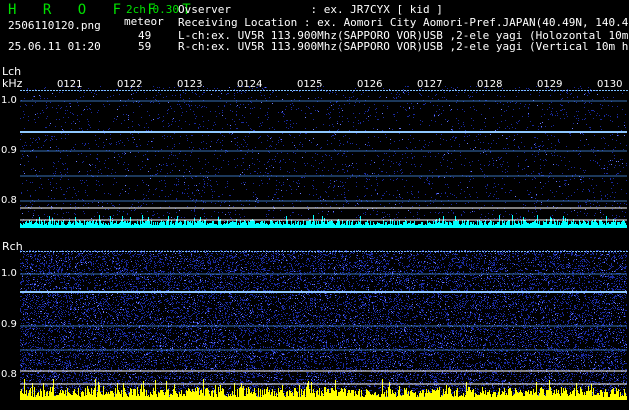 This screenshot has height=410, width=629. I want to click on lch-activity, so click(323, 221).